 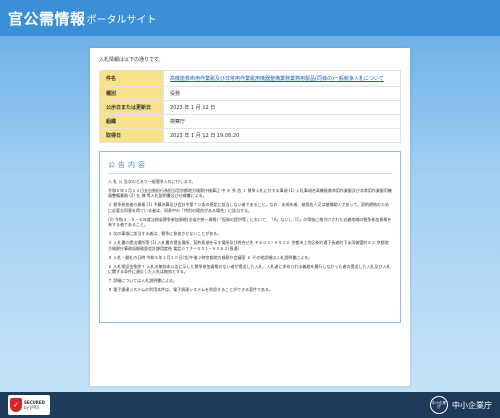 I want to click on row-label: 件名, so click(x=131, y=78).